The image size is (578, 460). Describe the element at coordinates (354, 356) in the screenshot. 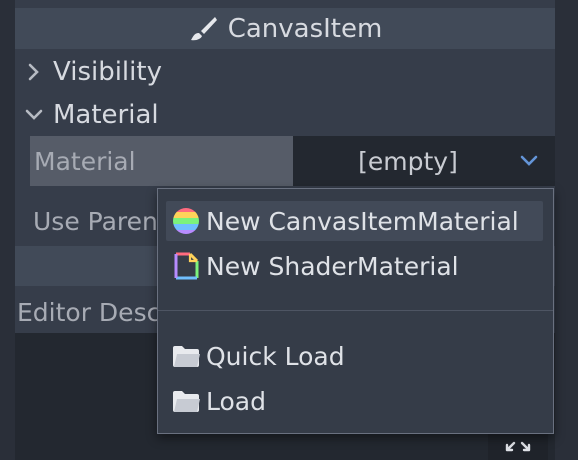

I see `menu-item-quick-load: Quick Load` at that location.